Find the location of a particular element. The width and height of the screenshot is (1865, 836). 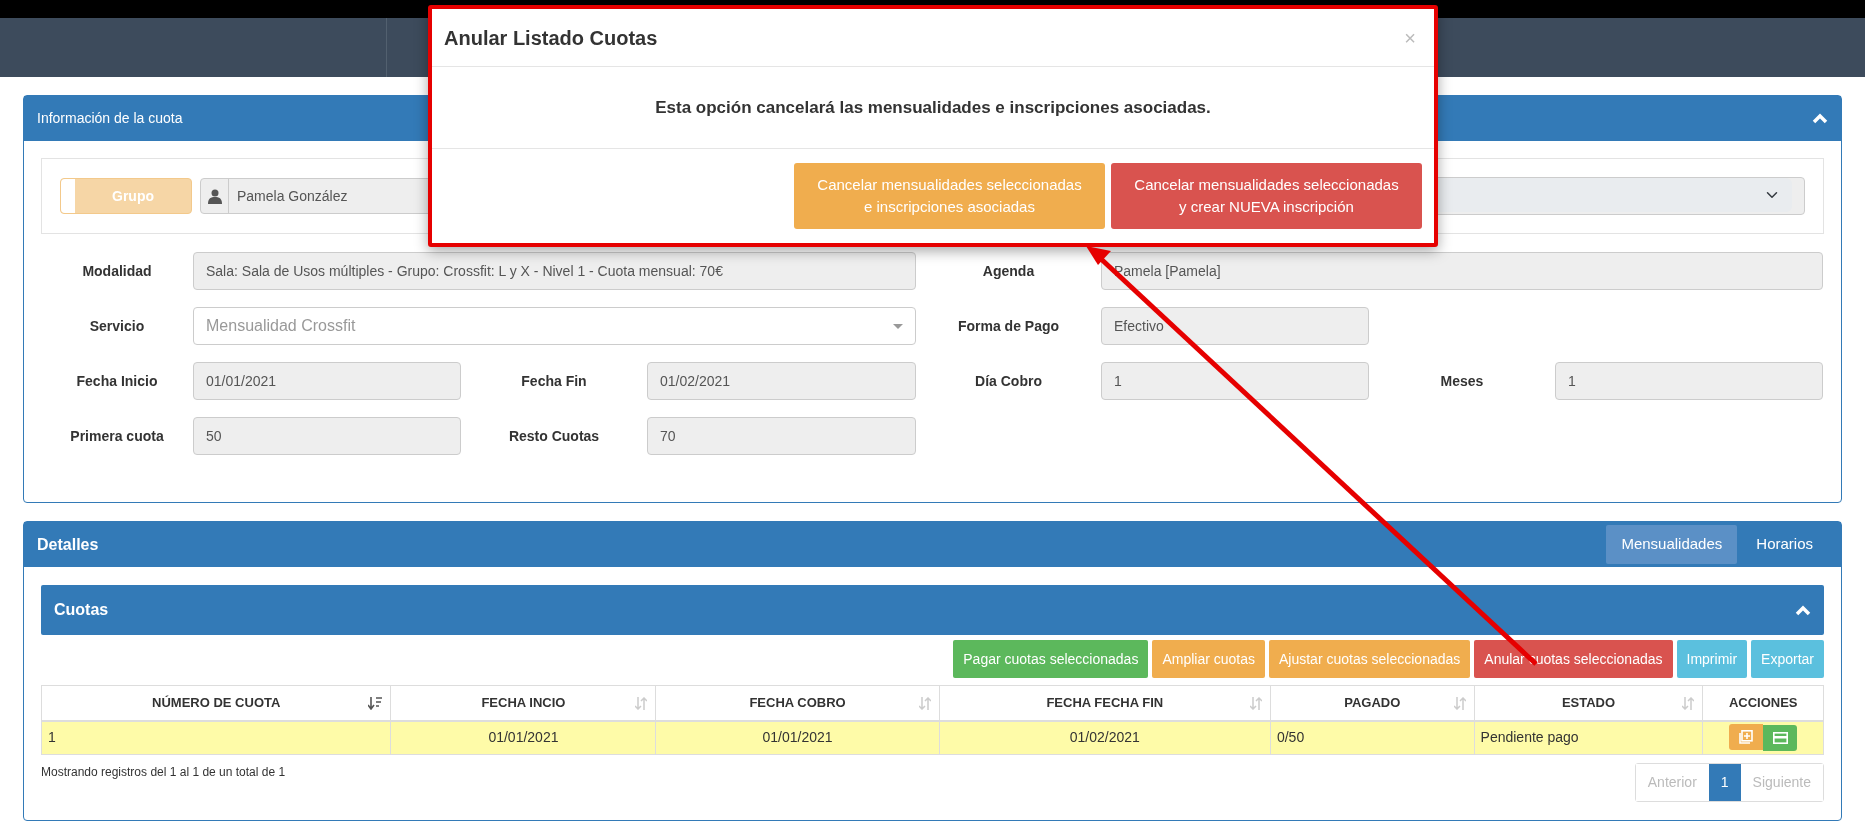

table-info-text: Mostrando registros del 1 al 1 de un total de 1 is located at coordinates (163, 772).